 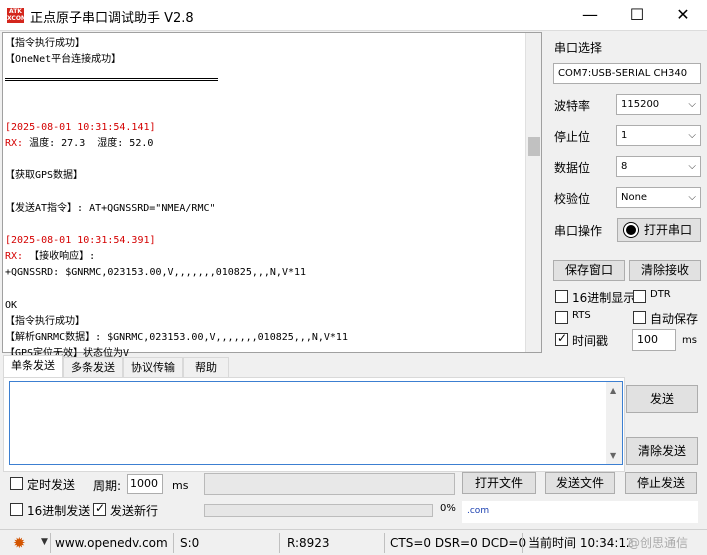 I want to click on gear-icon: ✹, so click(x=19, y=543).